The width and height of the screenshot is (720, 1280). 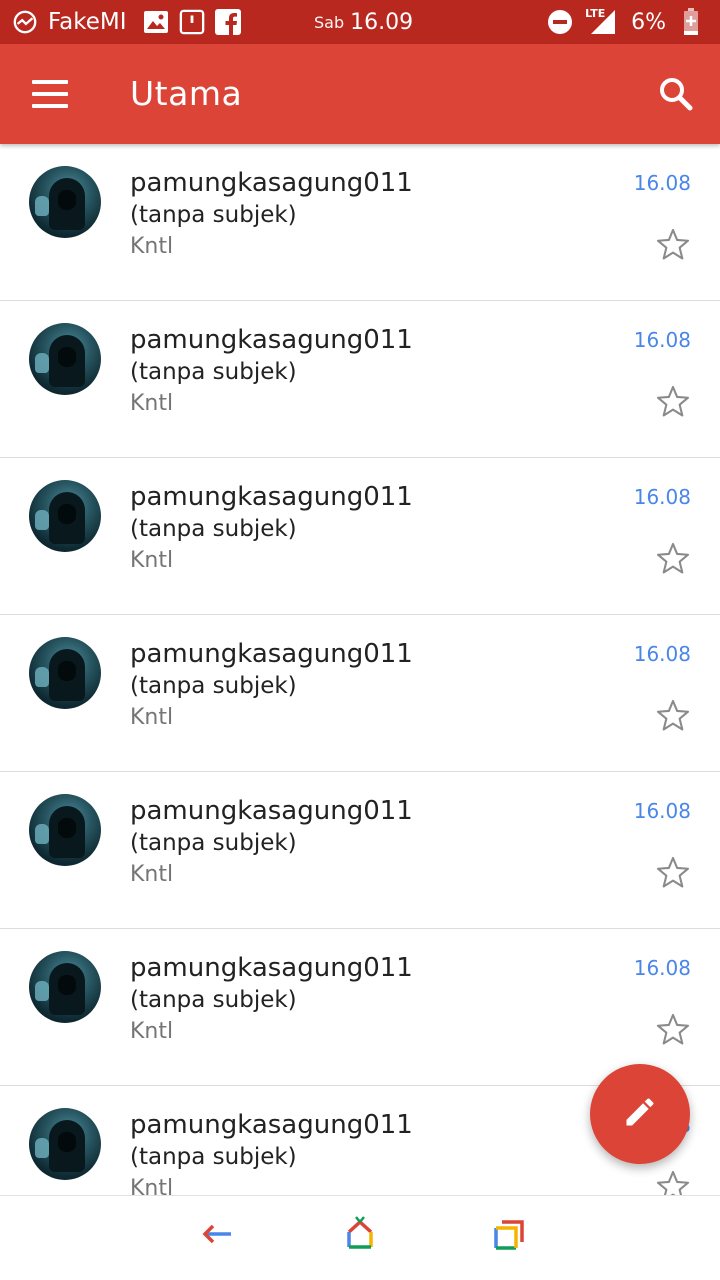 I want to click on back-icon, so click(x=217, y=1234).